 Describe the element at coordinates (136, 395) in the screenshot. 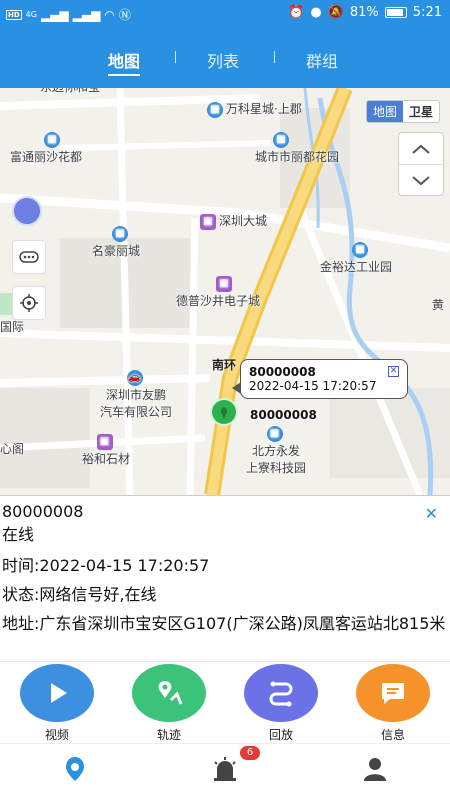

I see `map-poi: 🚗 深圳市友鹏 汽车有限公司` at that location.